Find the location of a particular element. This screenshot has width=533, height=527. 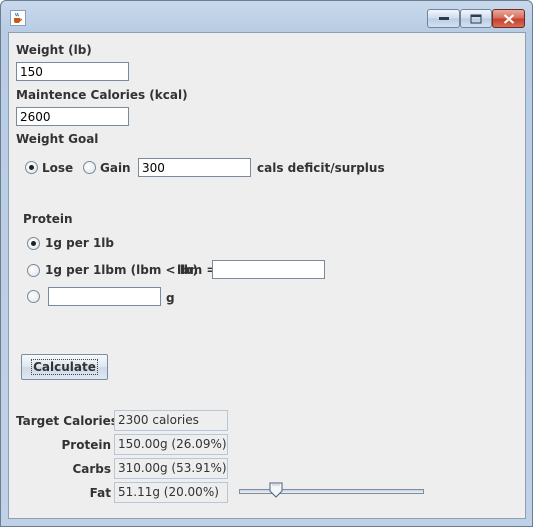

carbs-result-value: 310.00g (53.91%) is located at coordinates (171, 468).